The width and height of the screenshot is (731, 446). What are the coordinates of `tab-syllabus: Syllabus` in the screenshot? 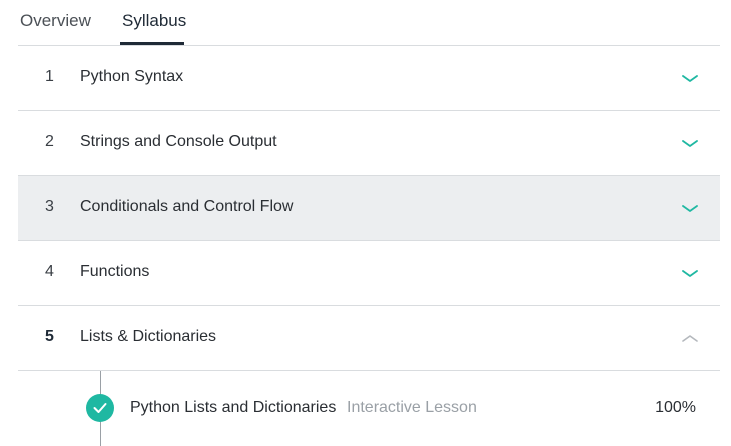 It's located at (154, 21).